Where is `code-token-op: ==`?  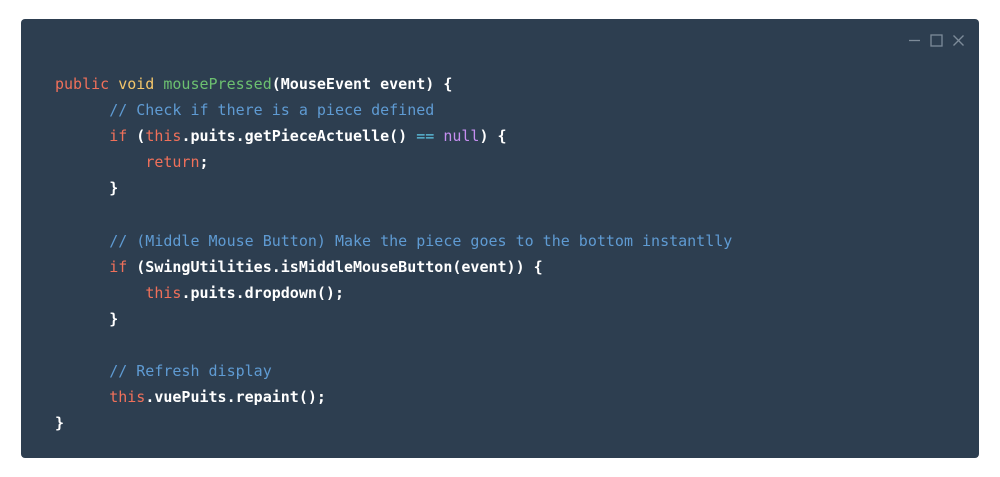
code-token-op: == is located at coordinates (425, 136).